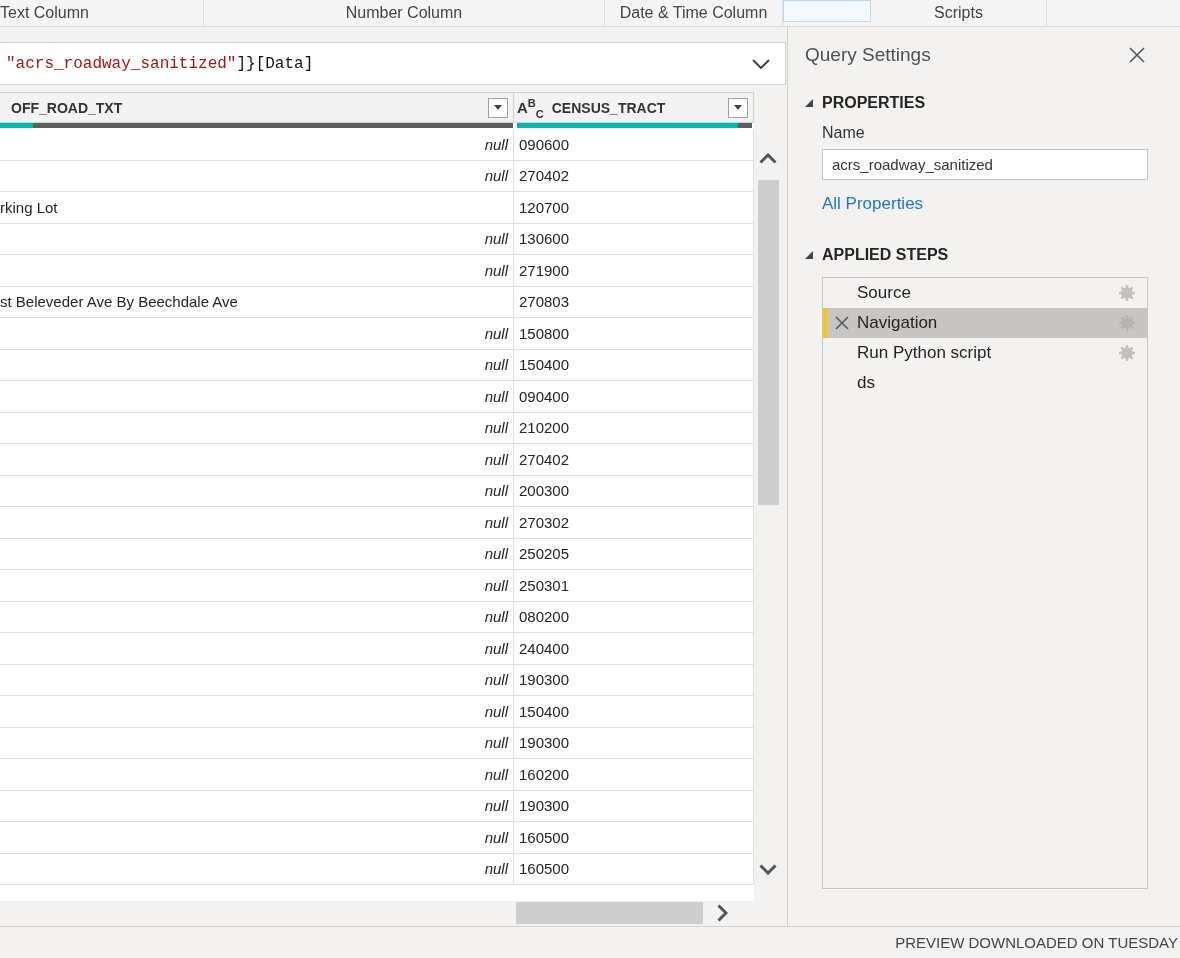 Image resolution: width=1180 pixels, height=958 pixels. What do you see at coordinates (544, 207) in the screenshot?
I see `table-cell: 120700` at bounding box center [544, 207].